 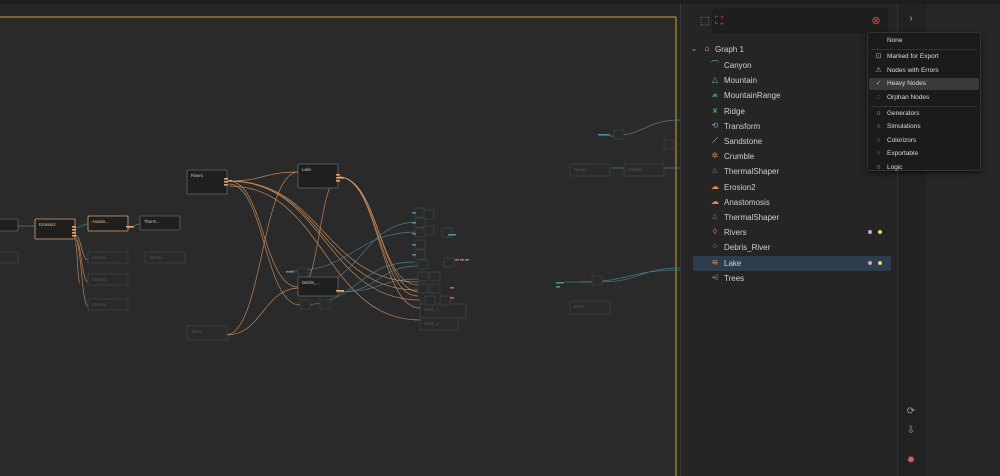 I want to click on menu-item-logic: ○ Logic, so click(x=924, y=168).